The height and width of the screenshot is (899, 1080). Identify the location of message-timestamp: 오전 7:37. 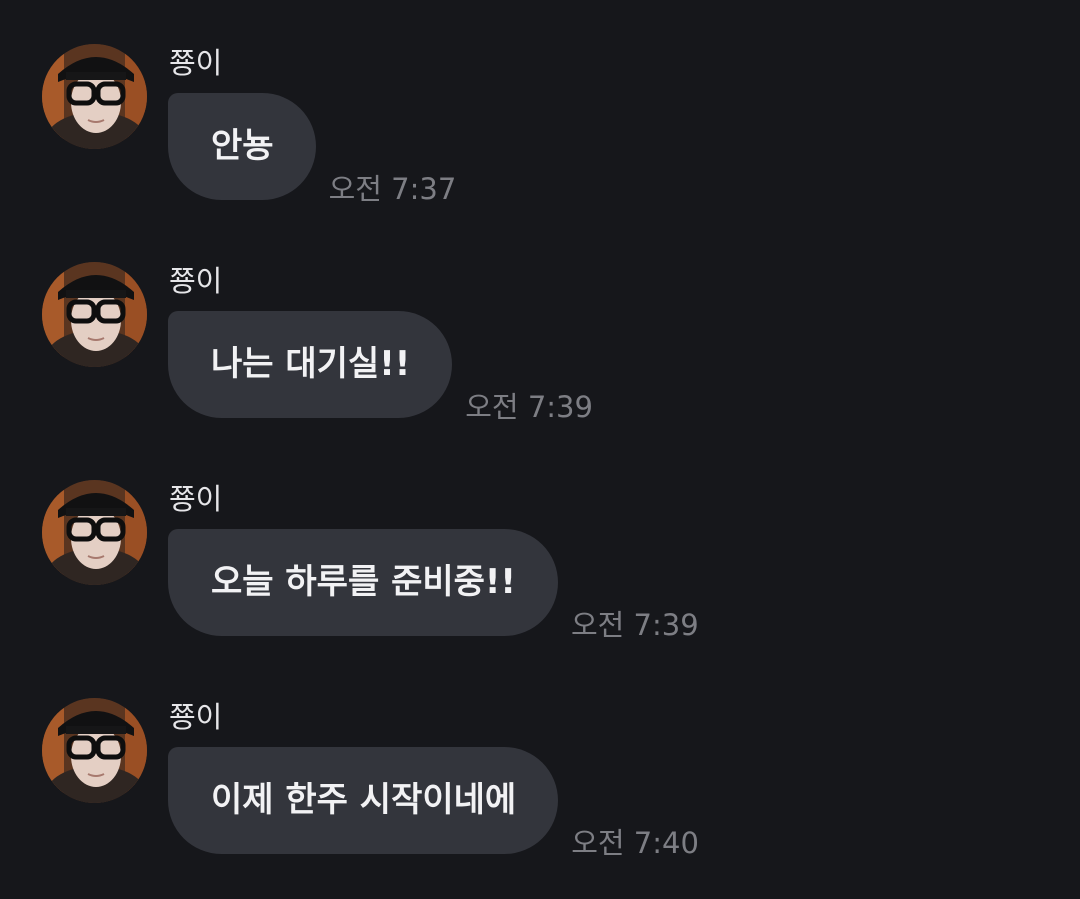
(392, 189).